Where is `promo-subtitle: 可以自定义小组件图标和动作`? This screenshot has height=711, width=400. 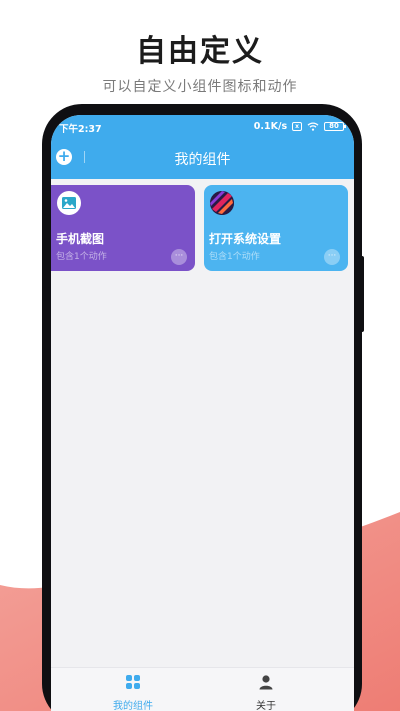
promo-subtitle: 可以自定义小组件图标和动作 is located at coordinates (200, 87).